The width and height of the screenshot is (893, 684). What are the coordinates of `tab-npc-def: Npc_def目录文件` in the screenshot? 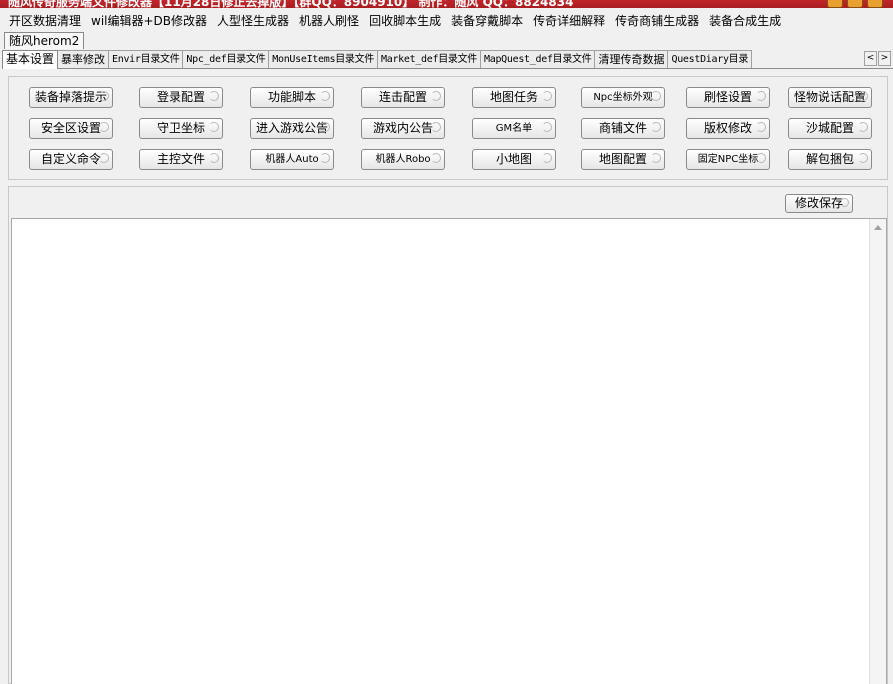 It's located at (226, 59).